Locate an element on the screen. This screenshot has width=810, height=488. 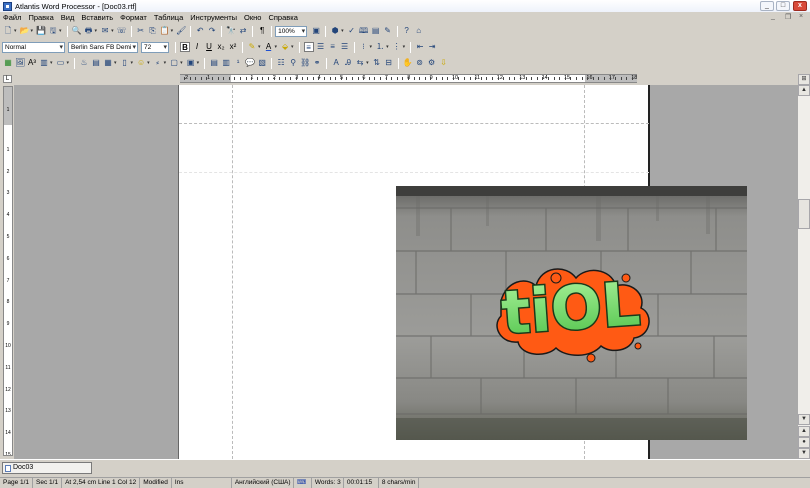
table-dropdown-icon: ▾ is located at coordinates (115, 63).